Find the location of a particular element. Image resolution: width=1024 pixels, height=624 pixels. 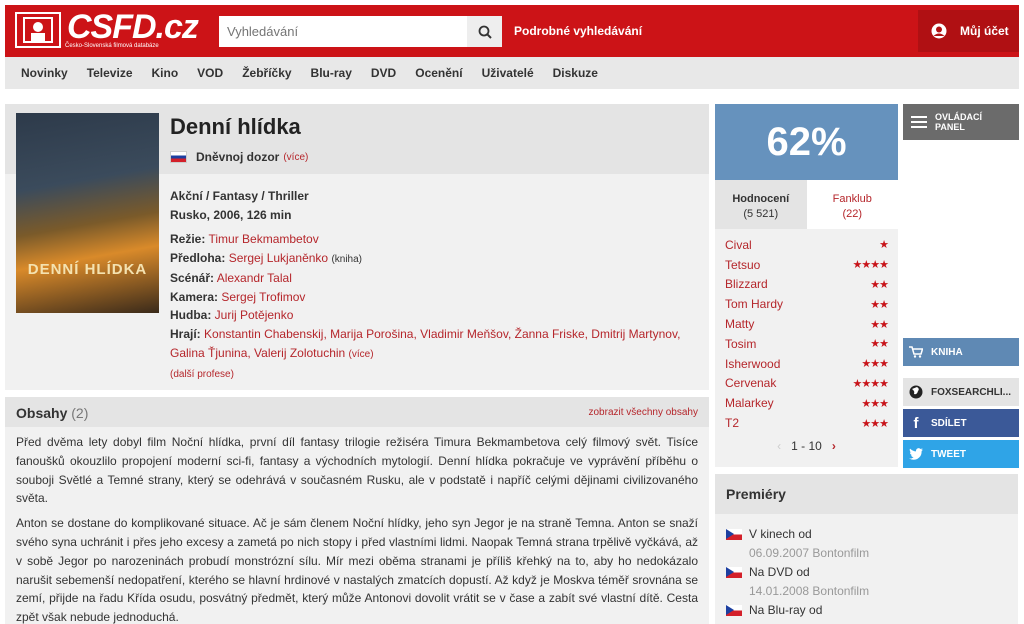

crew-kamera-link: Sergej Trofimov is located at coordinates (263, 297).